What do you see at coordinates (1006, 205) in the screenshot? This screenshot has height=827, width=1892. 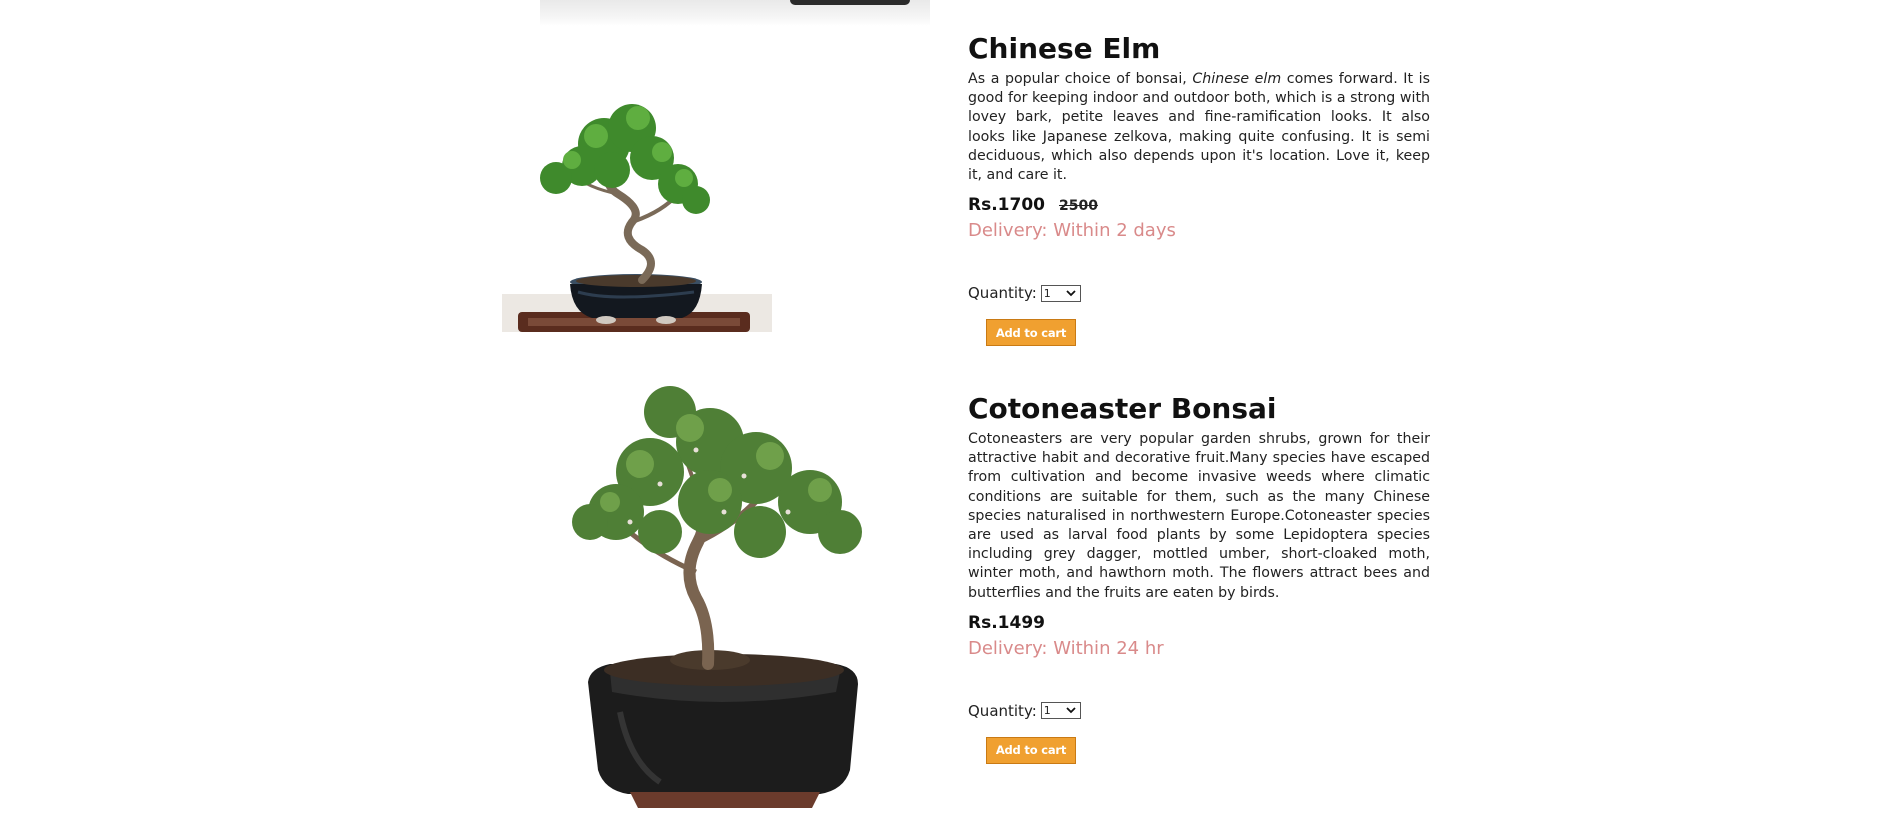 I see `price: Rs.1700` at bounding box center [1006, 205].